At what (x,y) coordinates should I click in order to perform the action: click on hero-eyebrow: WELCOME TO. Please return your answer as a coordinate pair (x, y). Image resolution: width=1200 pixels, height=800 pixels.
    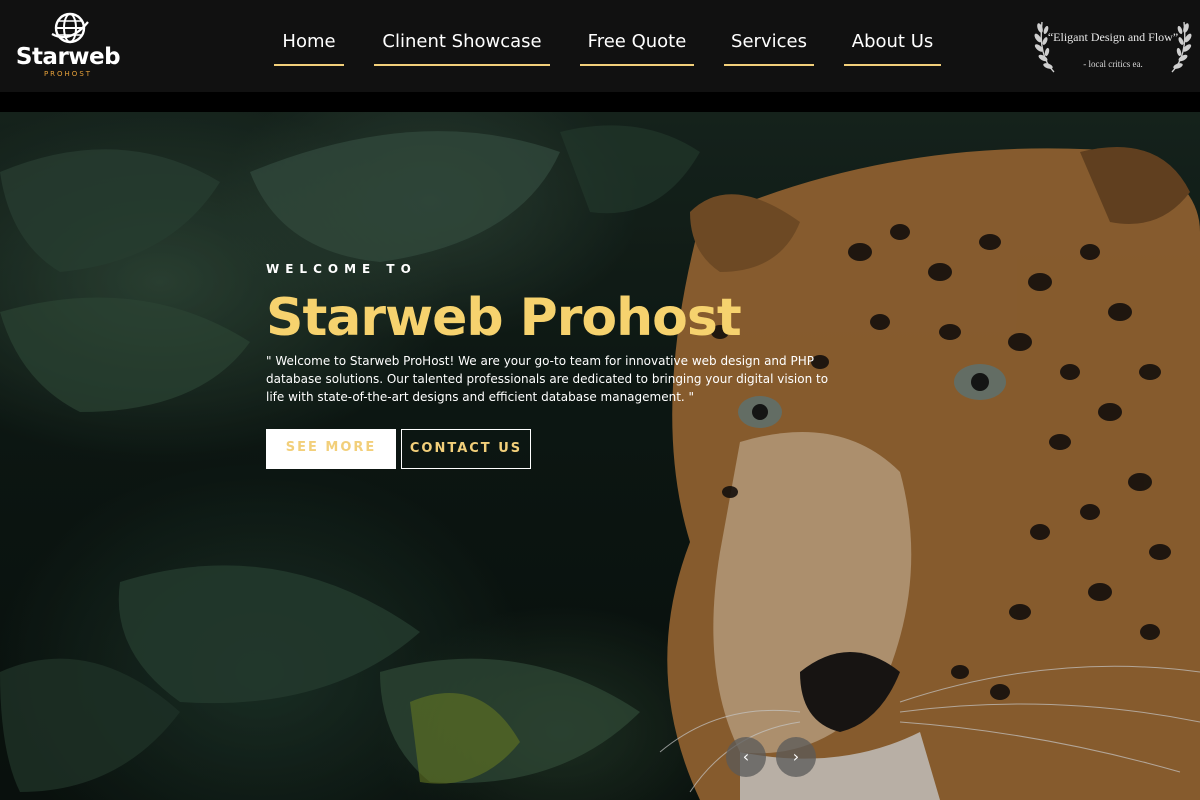
    Looking at the image, I should click on (341, 269).